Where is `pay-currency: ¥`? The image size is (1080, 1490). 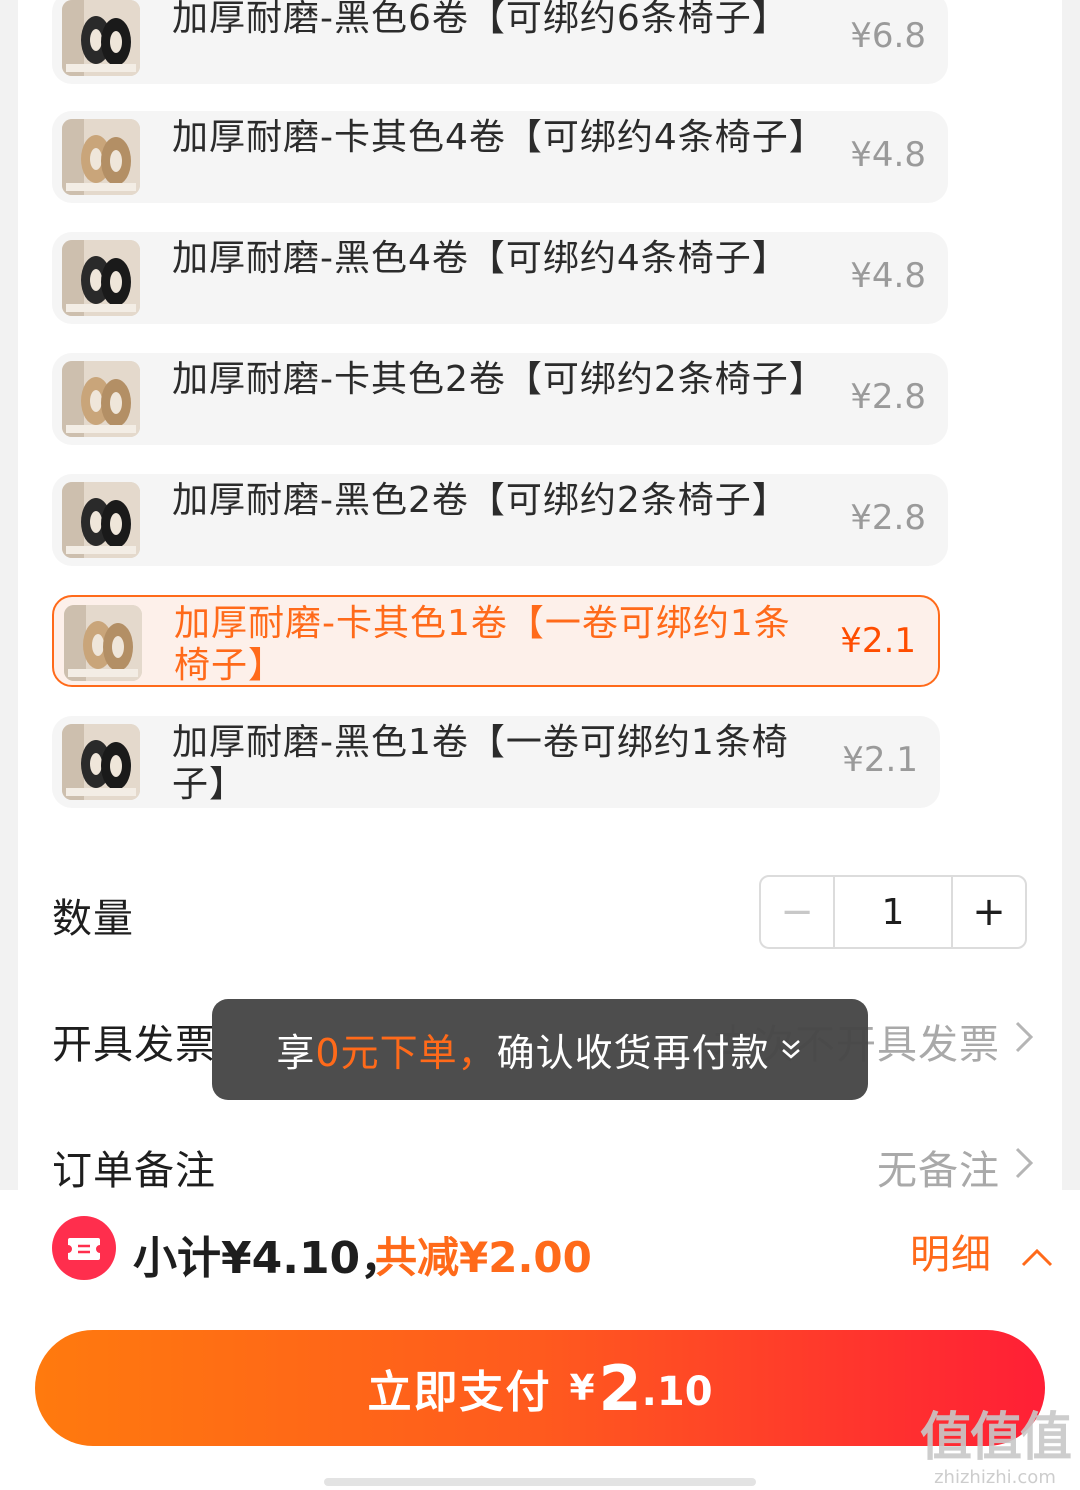
pay-currency: ¥ is located at coordinates (582, 1388).